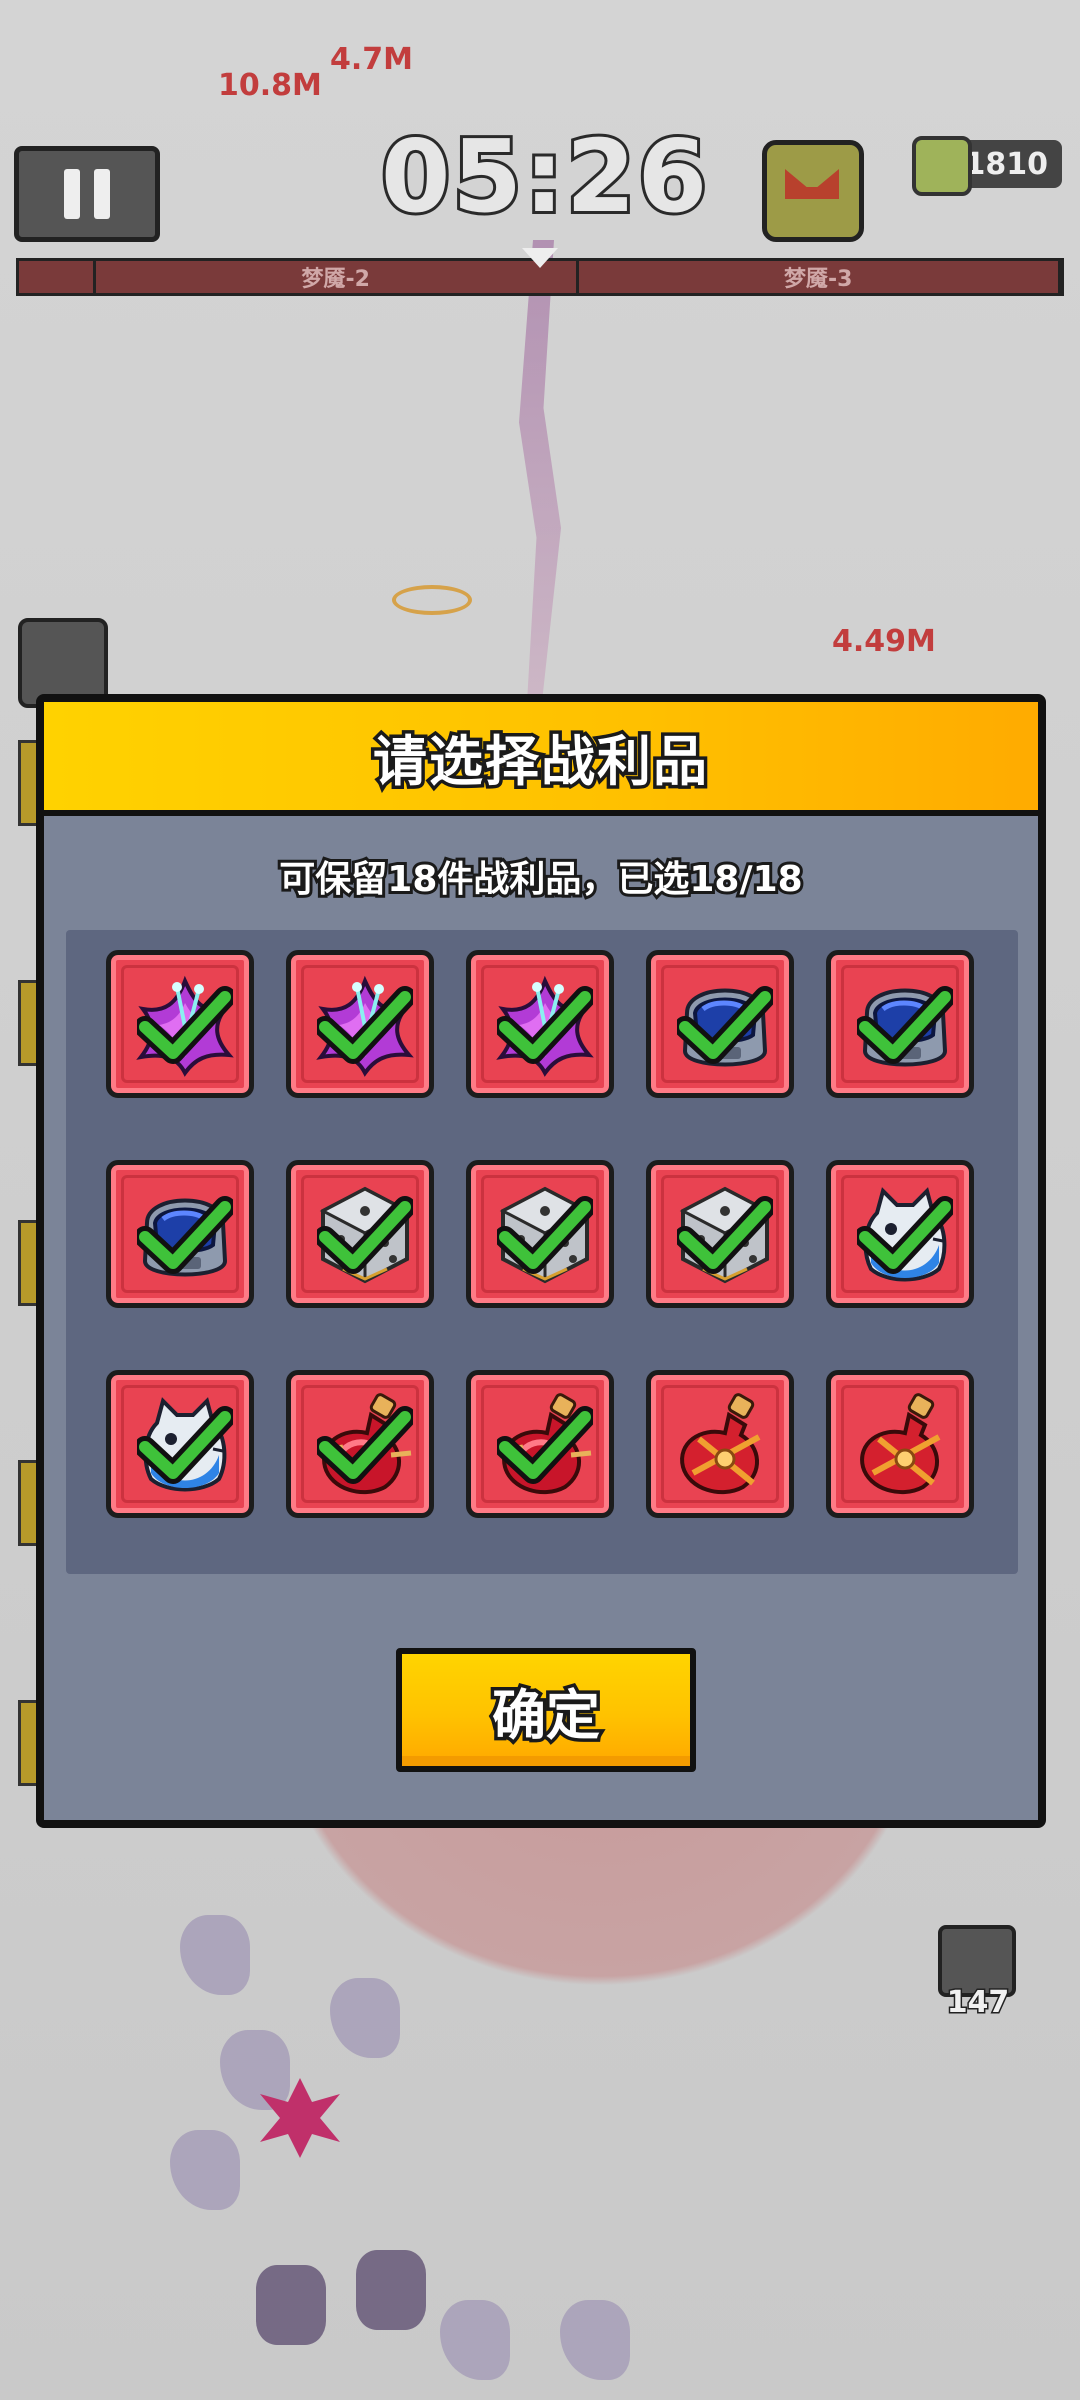  Describe the element at coordinates (978, 2003) in the screenshot. I see `chest-count: 147` at that location.